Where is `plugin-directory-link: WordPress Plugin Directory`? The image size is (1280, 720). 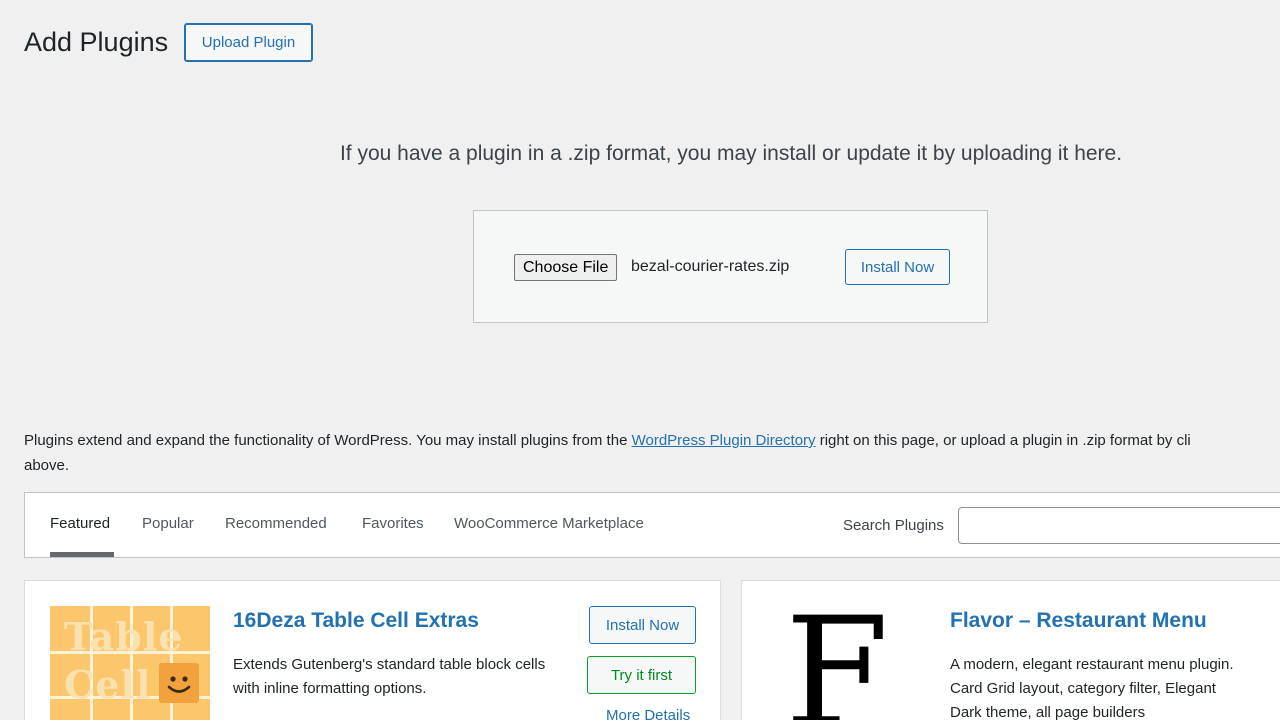 plugin-directory-link: WordPress Plugin Directory is located at coordinates (724, 440).